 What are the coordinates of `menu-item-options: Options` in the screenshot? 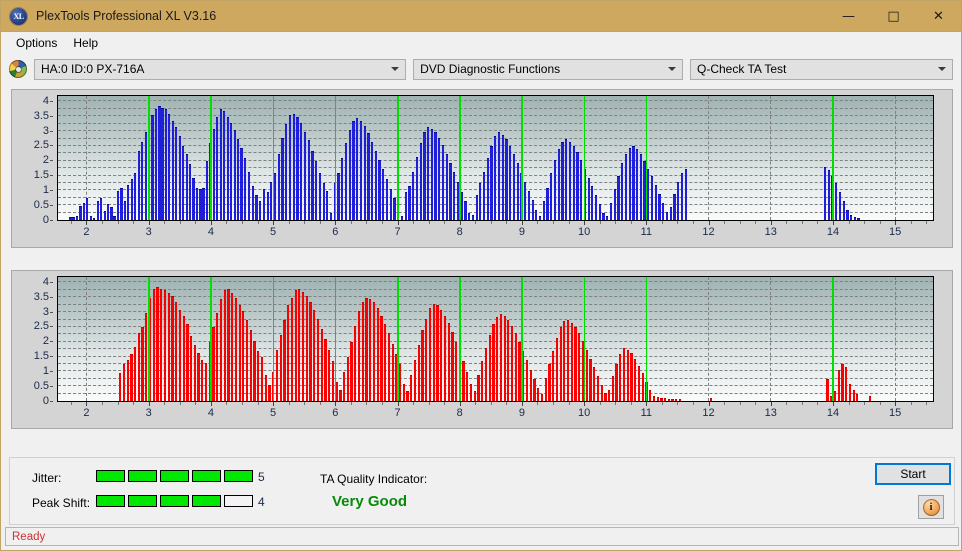 It's located at (36, 43).